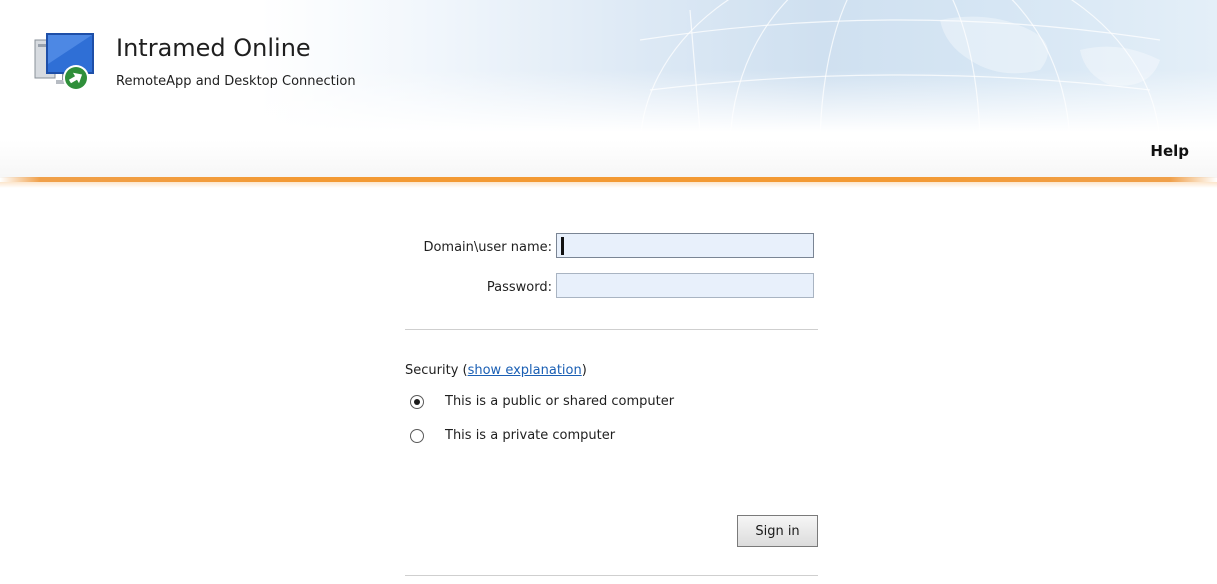 This screenshot has height=584, width=1217. What do you see at coordinates (562, 246) in the screenshot?
I see `text-cursor` at bounding box center [562, 246].